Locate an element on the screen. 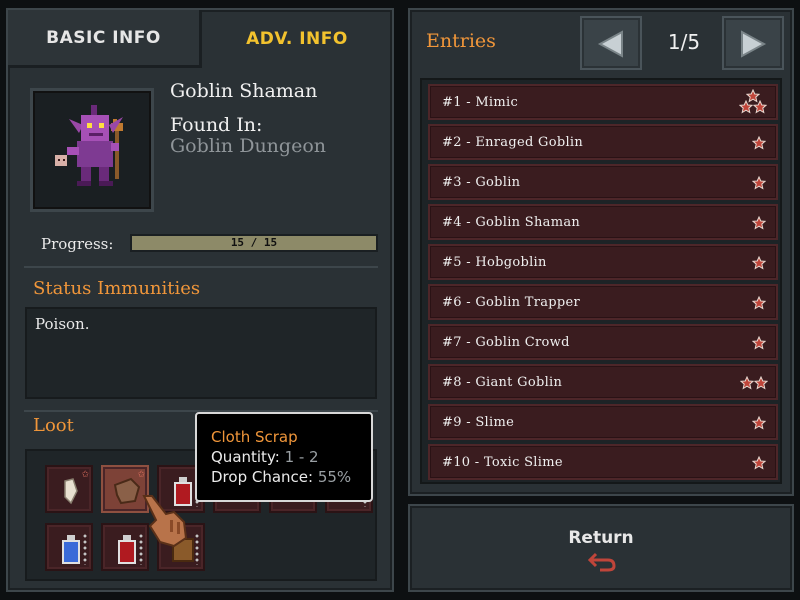 The width and height of the screenshot is (800, 600). loot-title: Loot is located at coordinates (53, 425).